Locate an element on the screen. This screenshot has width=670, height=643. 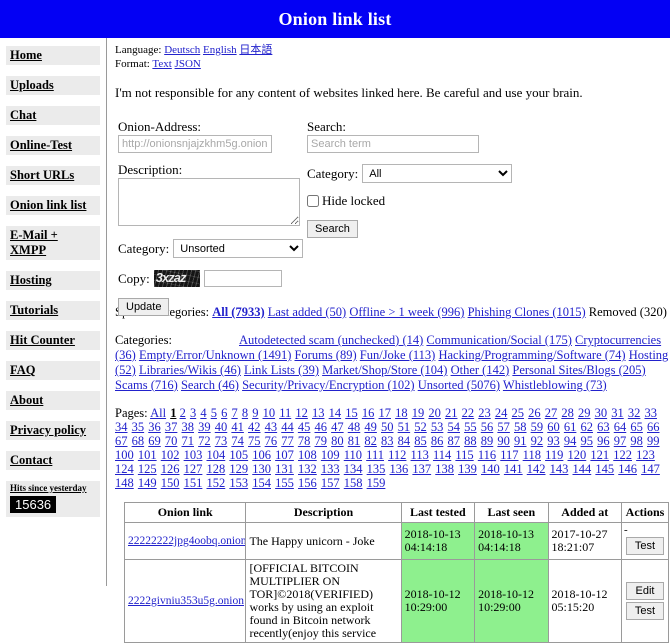
category-link-5: Fun/Joke (113) is located at coordinates (398, 355).